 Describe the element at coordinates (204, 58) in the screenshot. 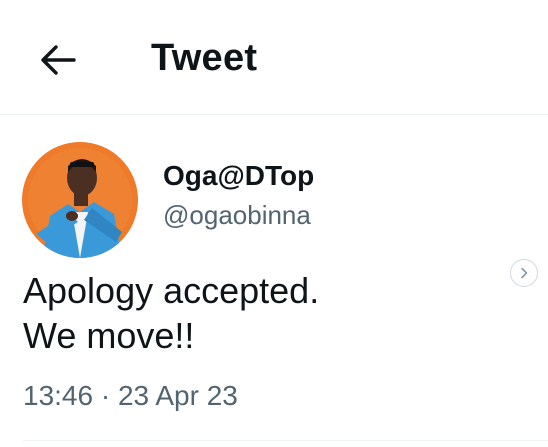

I see `page-title: Tweet` at that location.